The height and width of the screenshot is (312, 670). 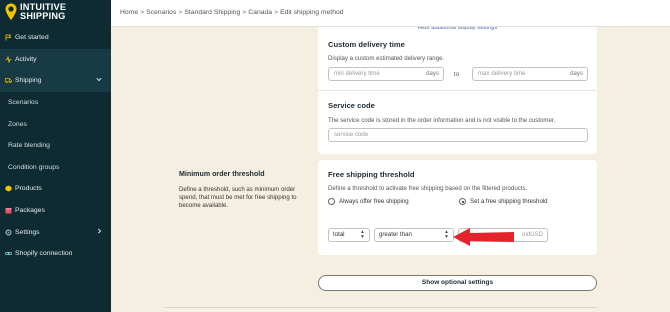 I want to click on to-label: to, so click(x=457, y=74).